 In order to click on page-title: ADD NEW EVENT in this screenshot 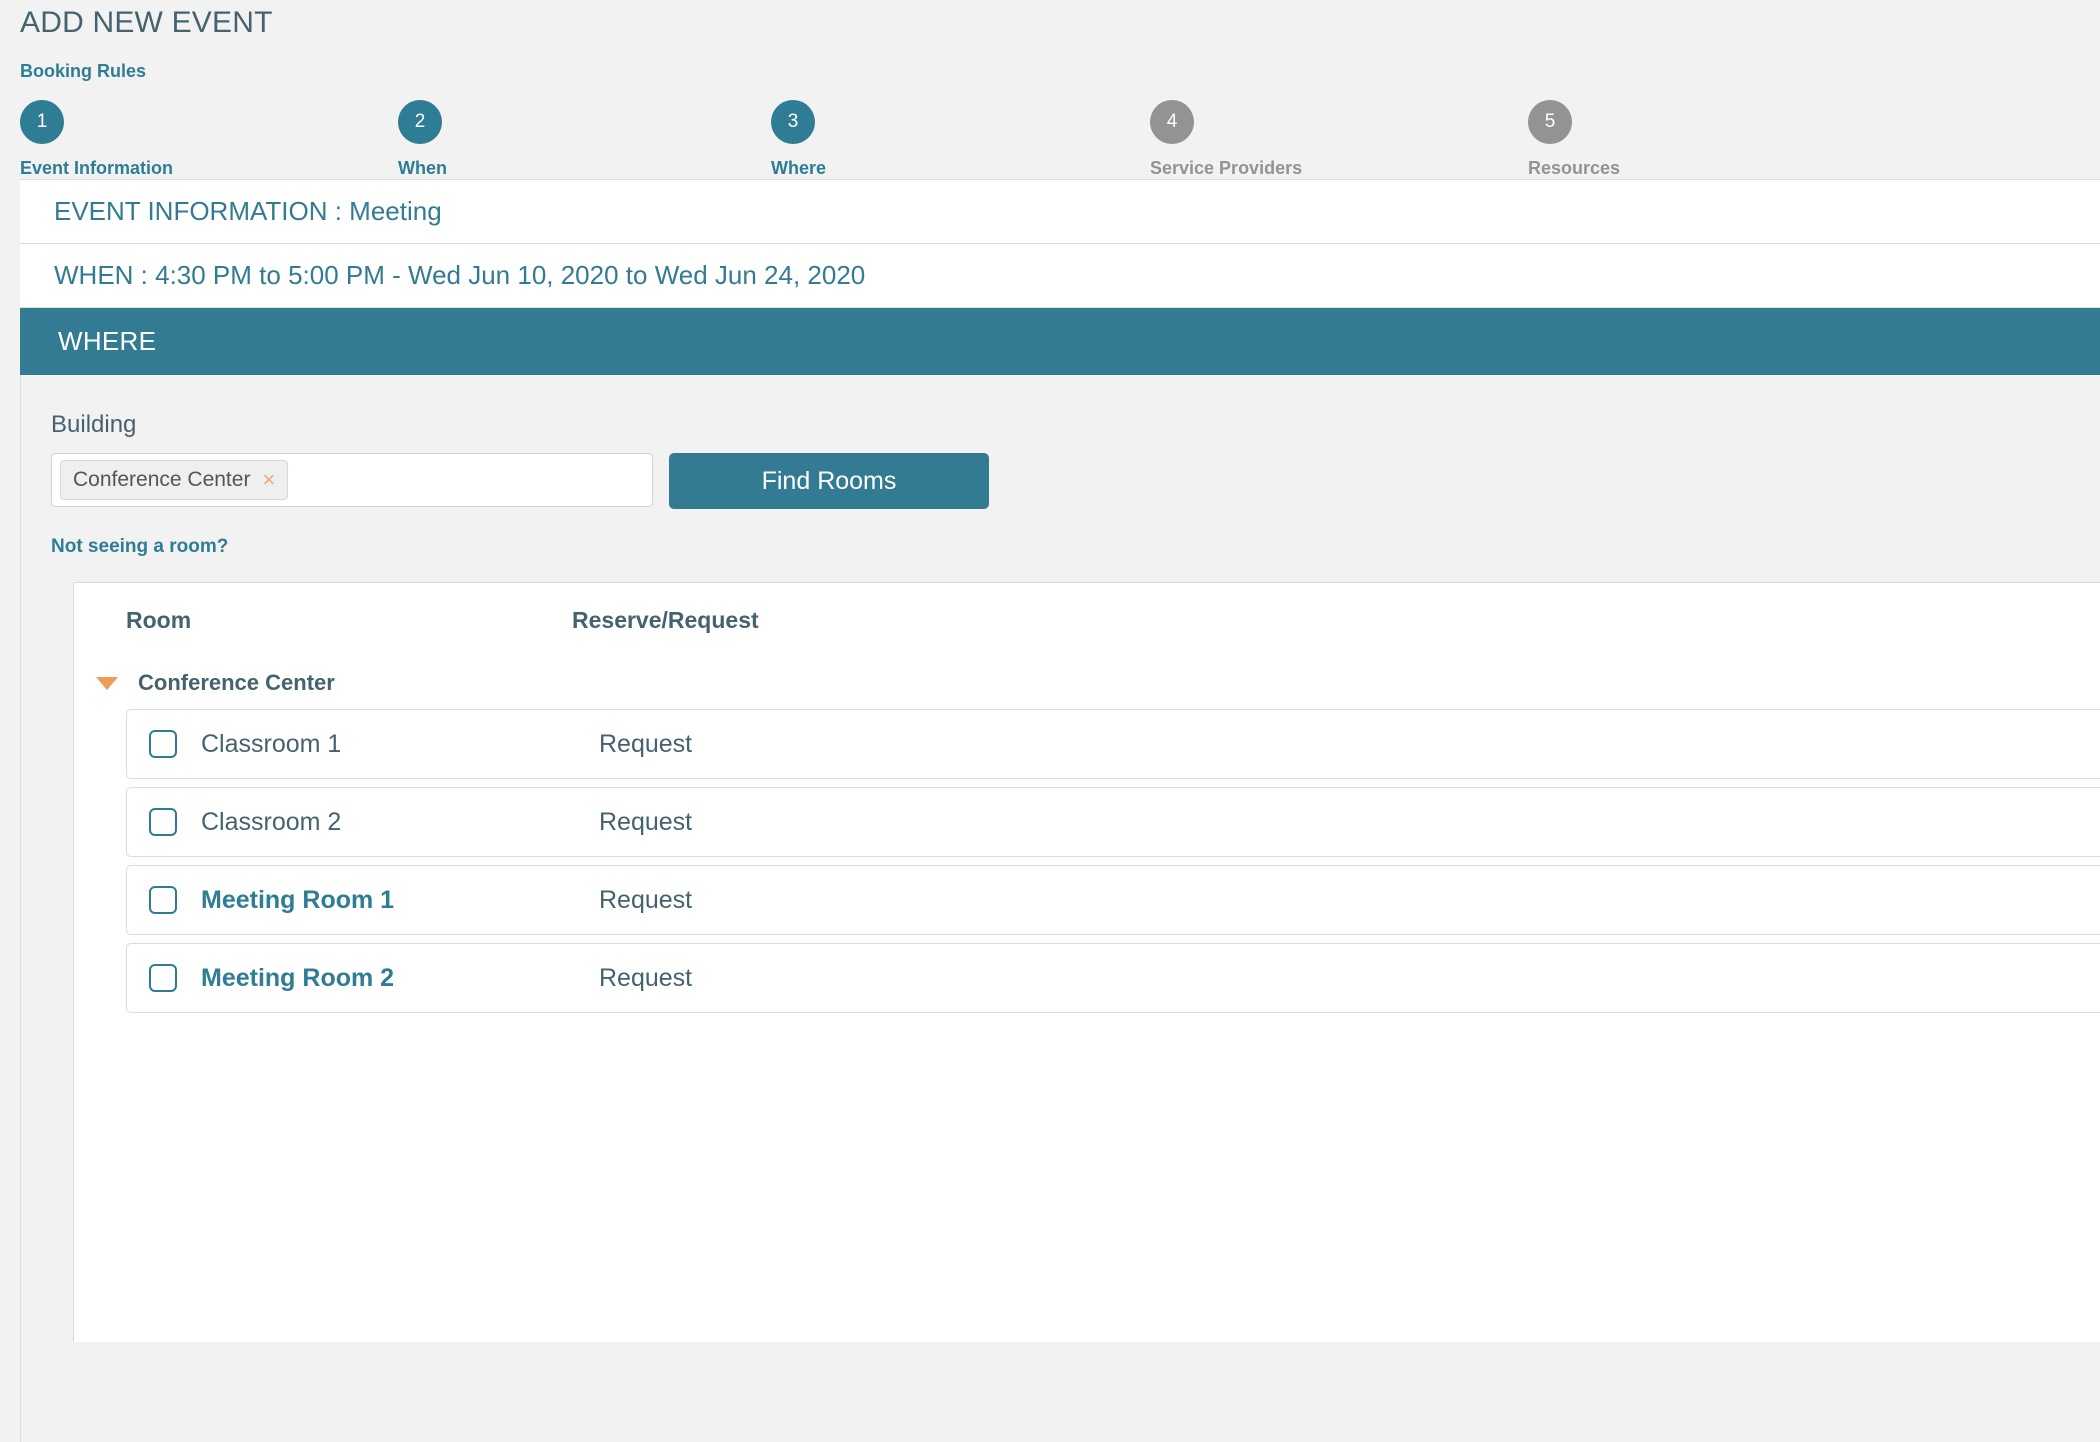, I will do `click(146, 22)`.